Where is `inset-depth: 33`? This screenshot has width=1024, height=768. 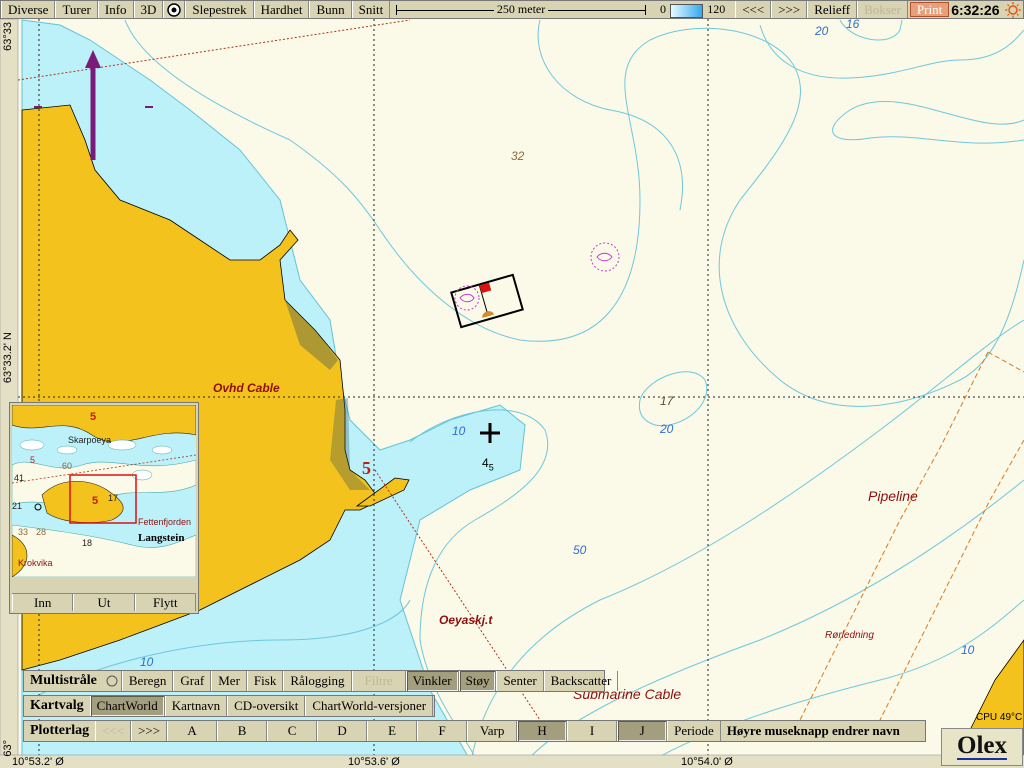
inset-depth: 33 is located at coordinates (23, 532).